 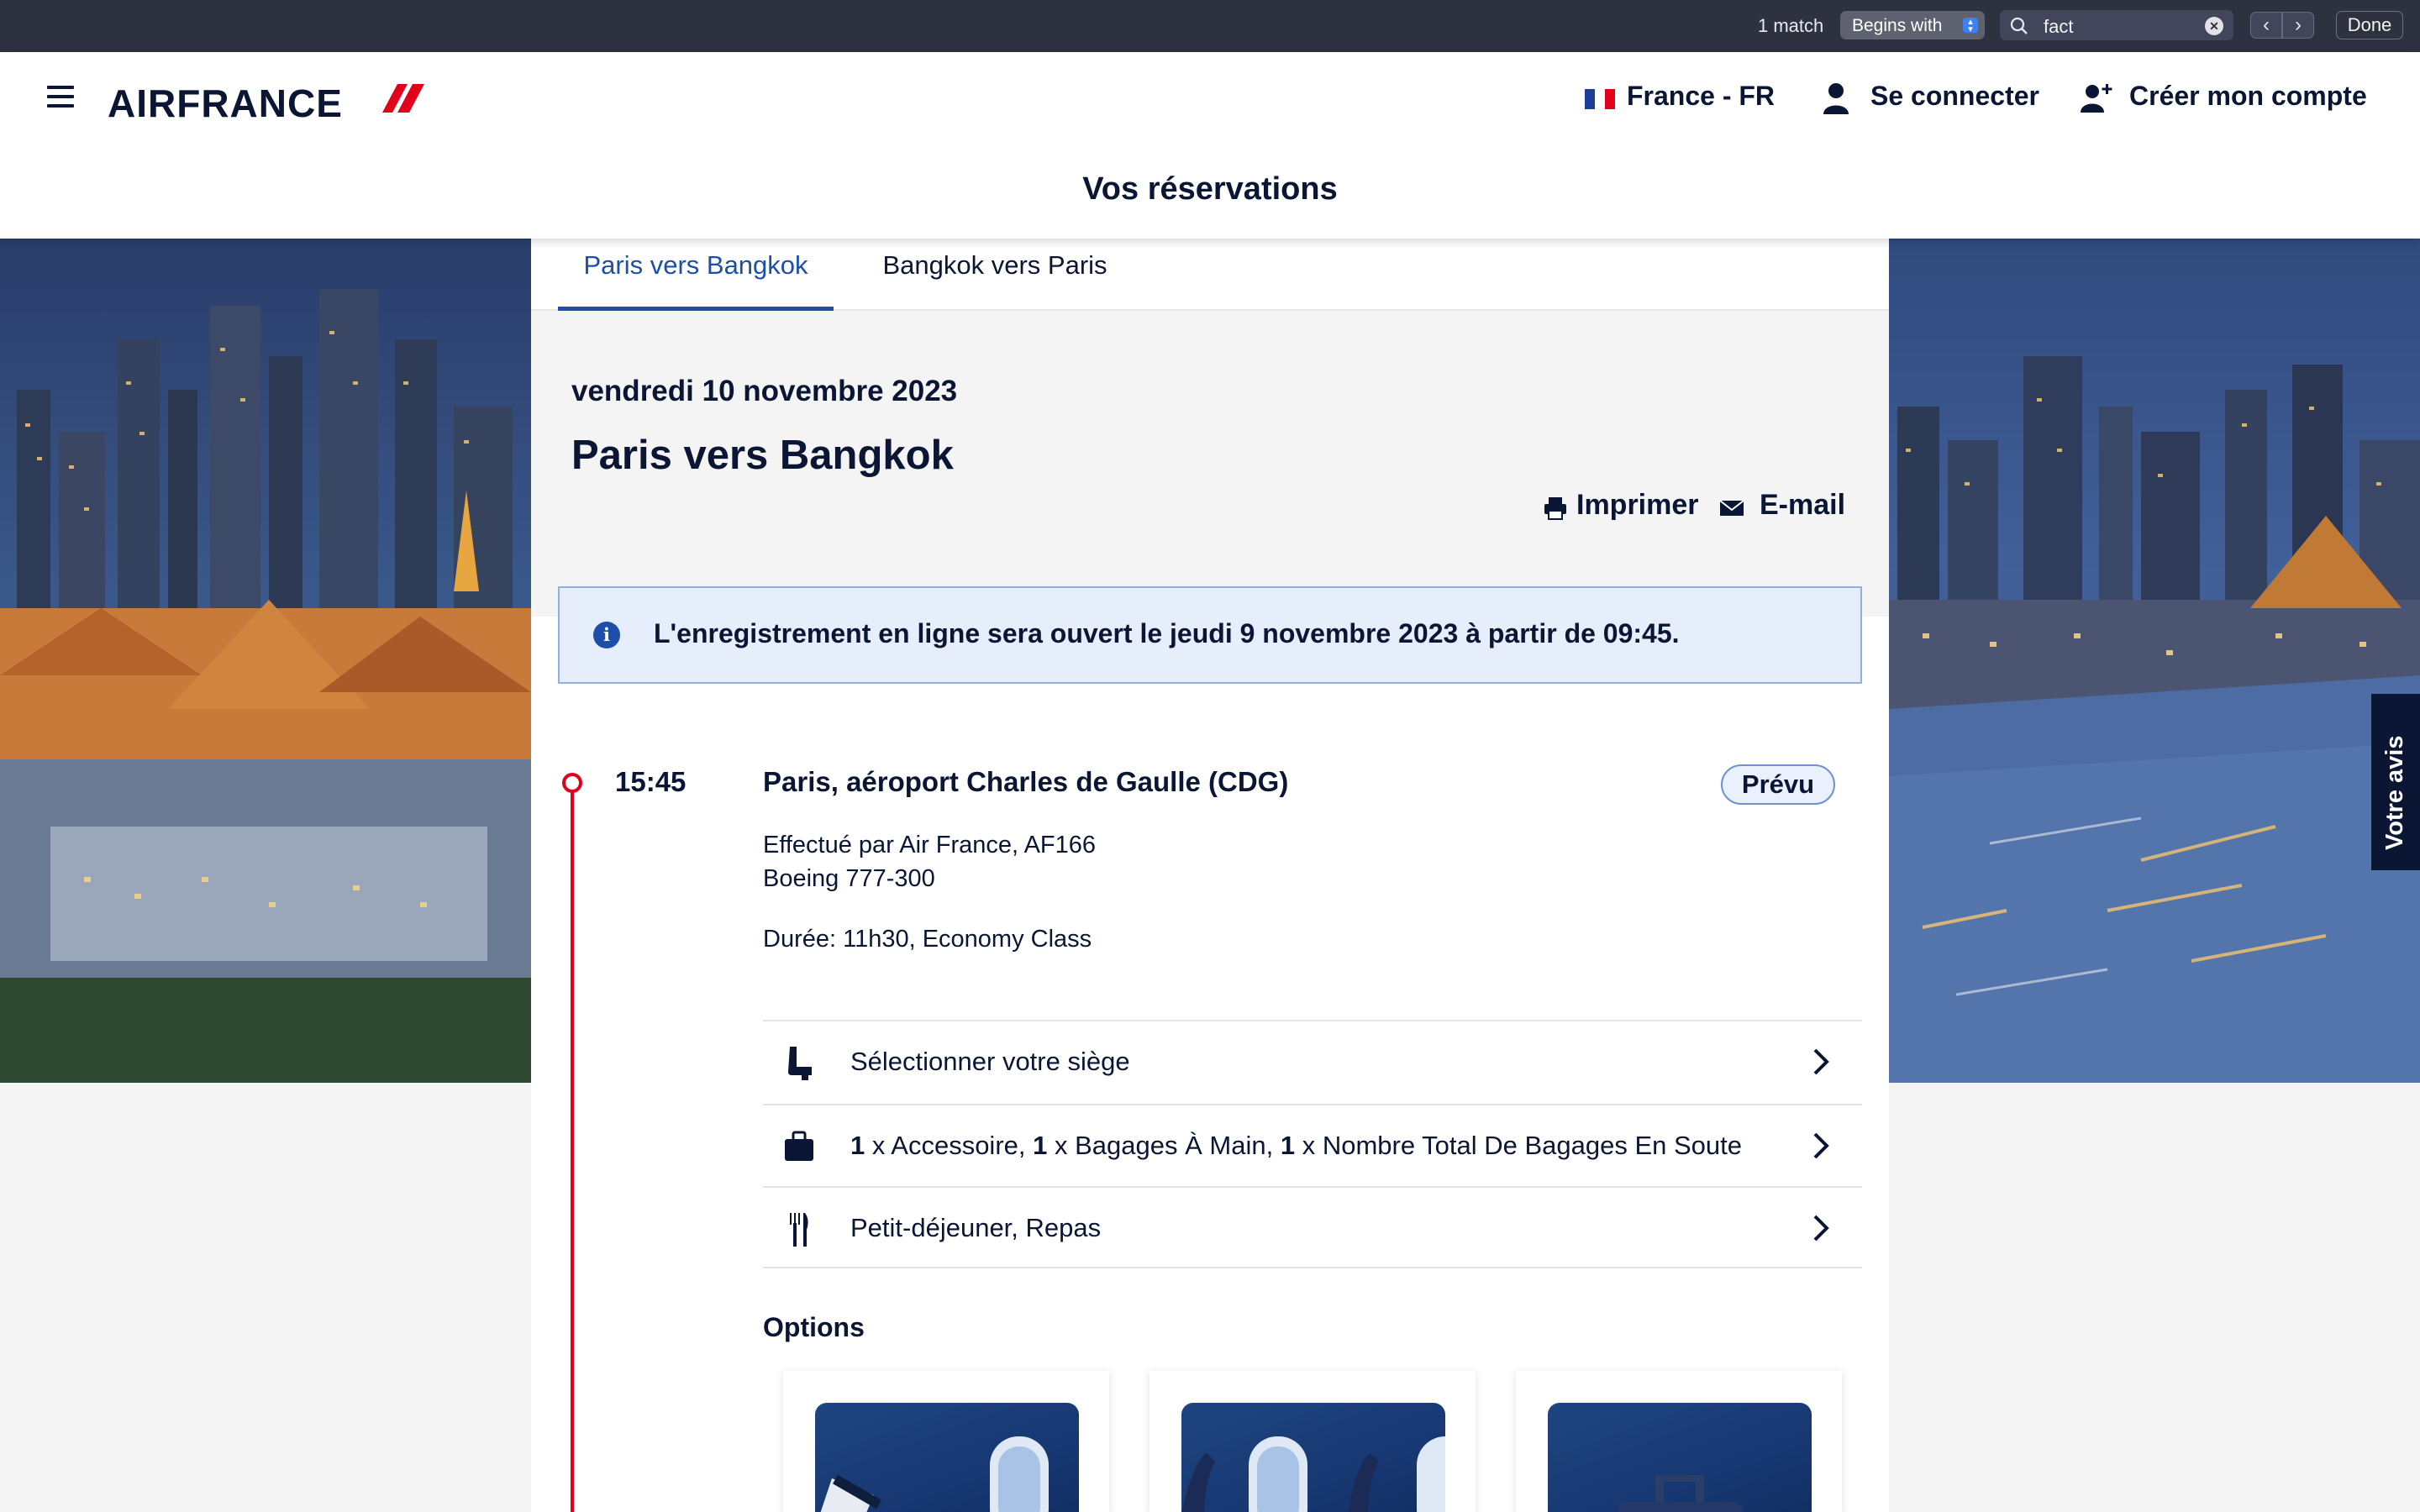 I want to click on hero-image-right, so click(x=2154, y=661).